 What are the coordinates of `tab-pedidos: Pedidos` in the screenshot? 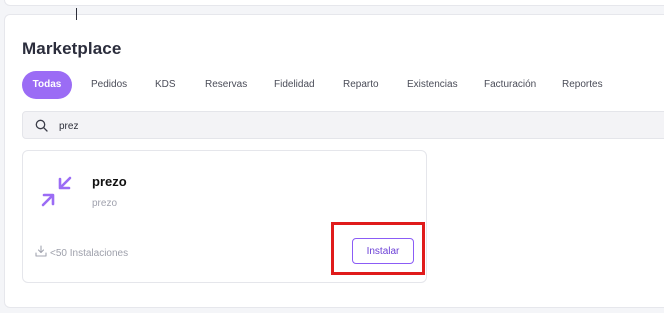 It's located at (109, 85).